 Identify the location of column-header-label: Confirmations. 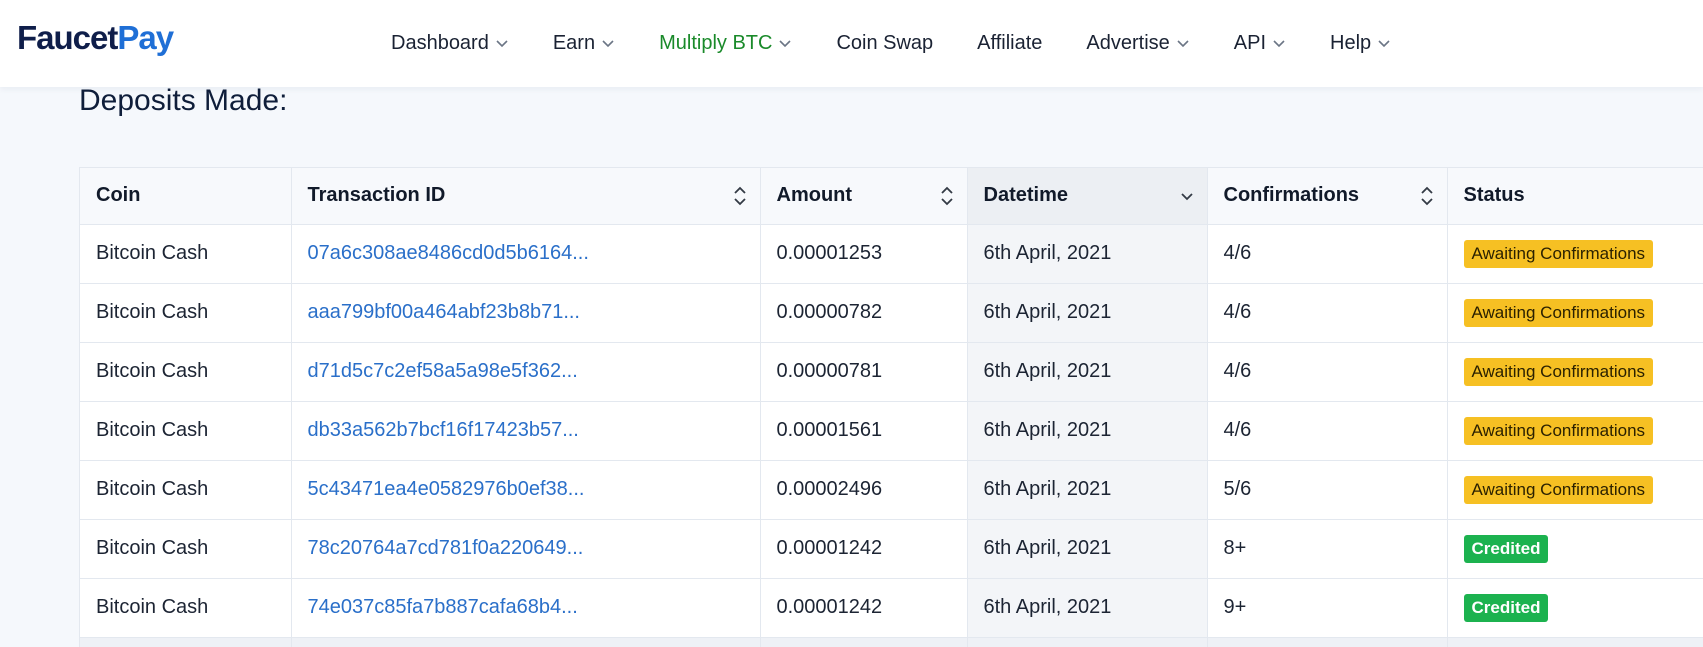
(1291, 195).